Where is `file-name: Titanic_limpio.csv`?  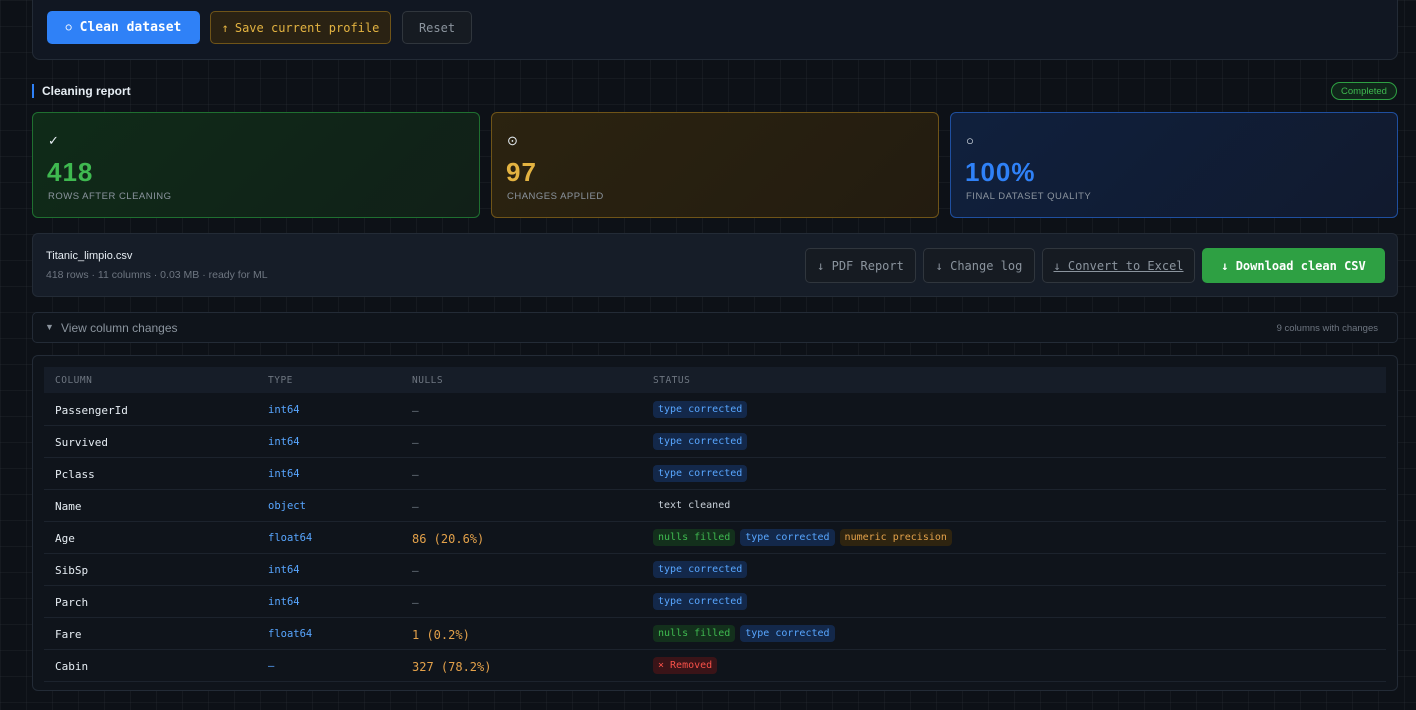 file-name: Titanic_limpio.csv is located at coordinates (89, 256).